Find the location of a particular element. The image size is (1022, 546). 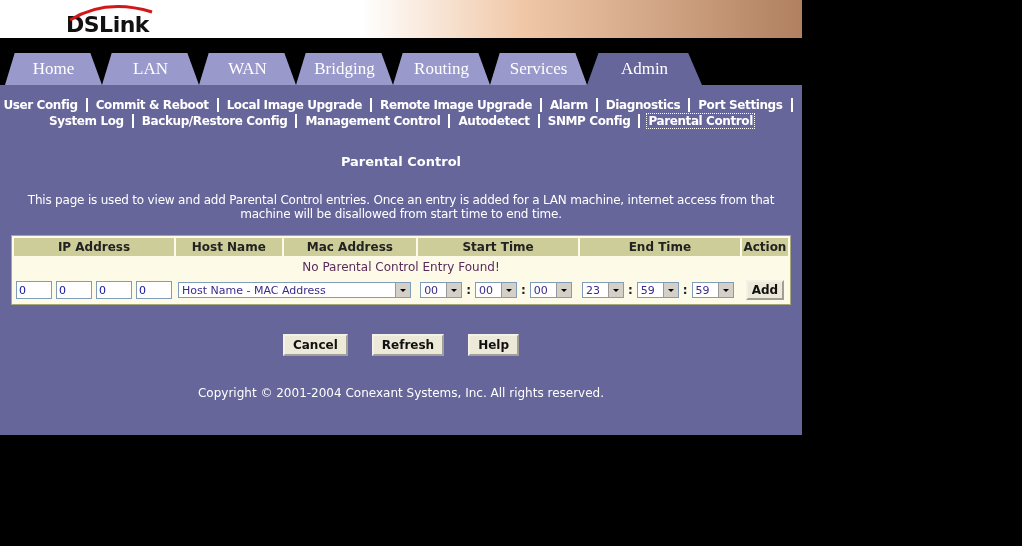

column-header: Host Name is located at coordinates (229, 247).